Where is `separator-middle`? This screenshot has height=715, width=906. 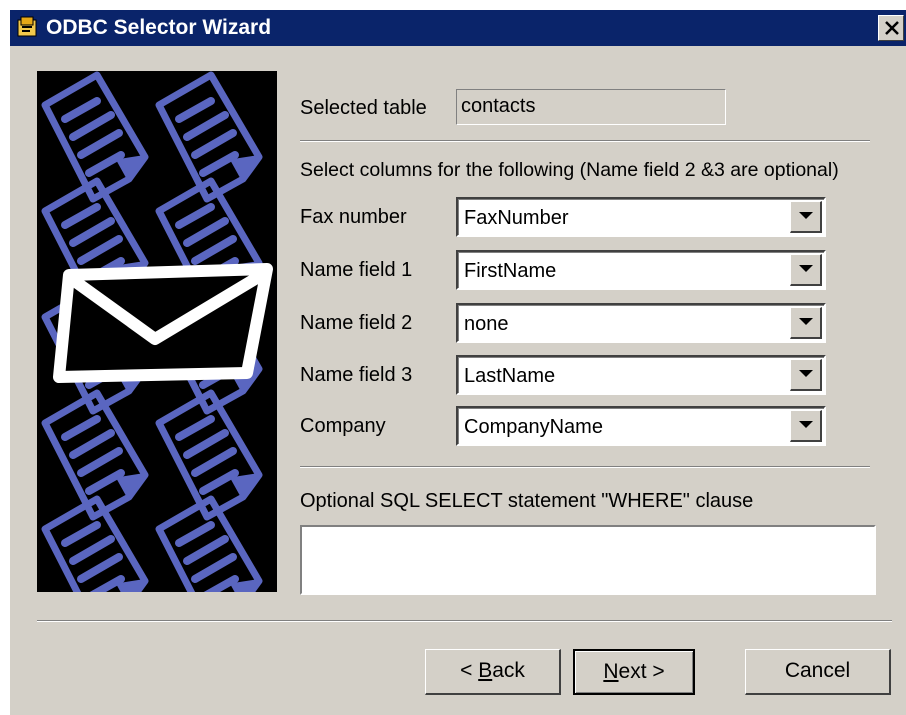
separator-middle is located at coordinates (585, 467).